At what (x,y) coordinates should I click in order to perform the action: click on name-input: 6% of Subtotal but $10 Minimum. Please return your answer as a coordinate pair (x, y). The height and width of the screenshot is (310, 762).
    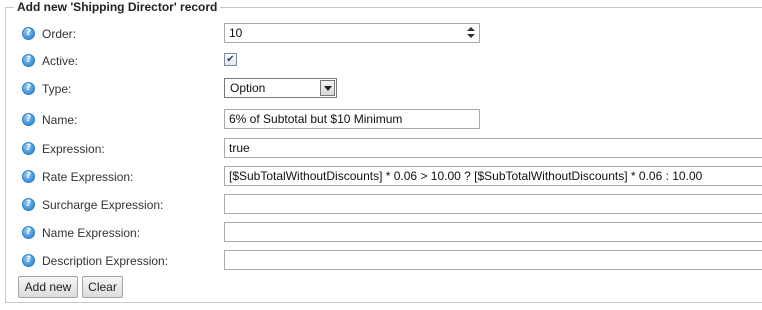
    Looking at the image, I should click on (352, 119).